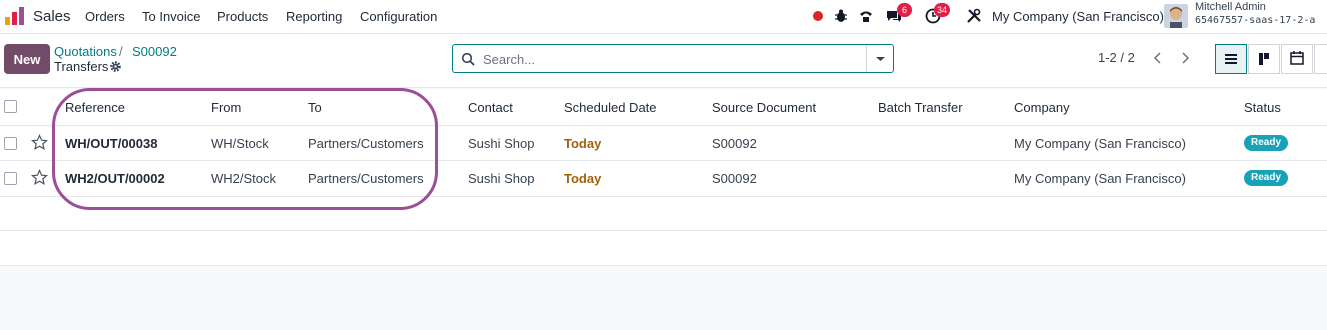 The width and height of the screenshot is (1327, 330). I want to click on more-views-button, so click(1320, 59).